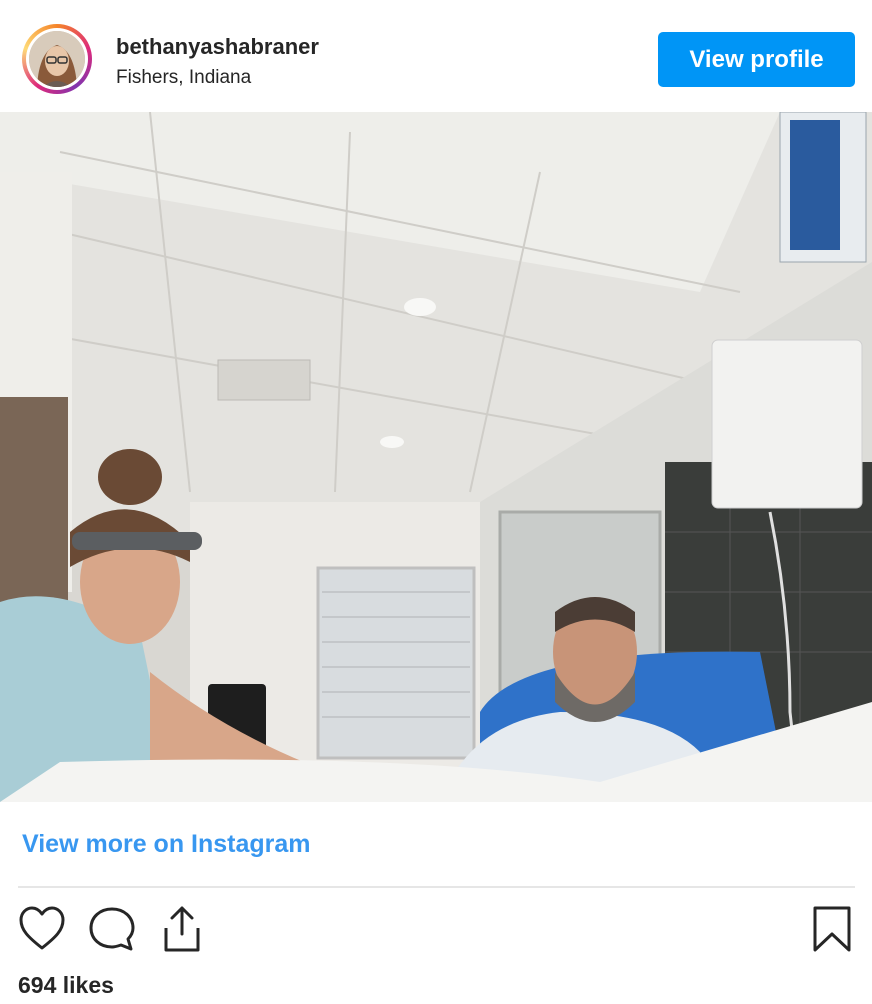 This screenshot has height=1004, width=872. What do you see at coordinates (166, 844) in the screenshot?
I see `view-more-link: View more on Instagram` at bounding box center [166, 844].